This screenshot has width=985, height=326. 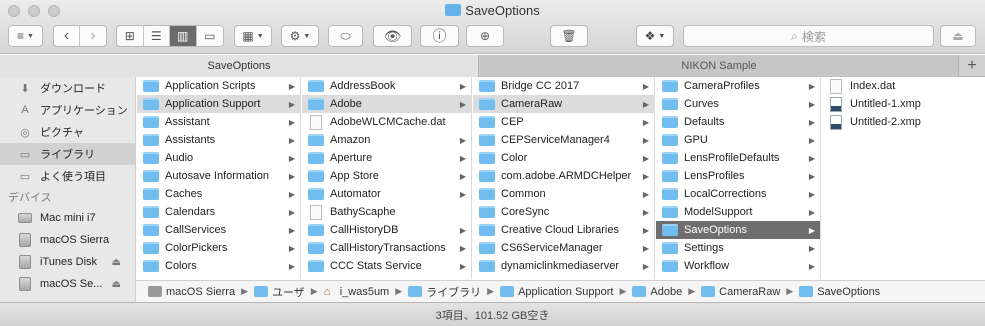 I want to click on folder-item: CS6ServiceManager ▶, so click(x=563, y=248).